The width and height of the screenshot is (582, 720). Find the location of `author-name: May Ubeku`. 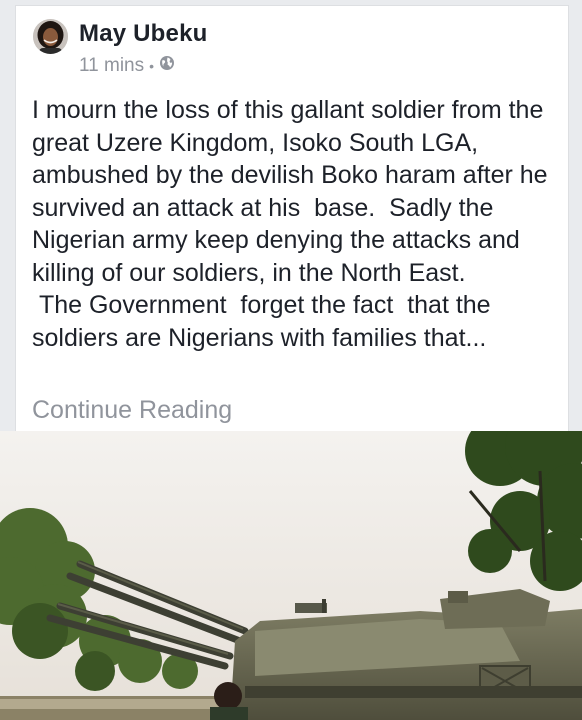

author-name: May Ubeku is located at coordinates (143, 34).